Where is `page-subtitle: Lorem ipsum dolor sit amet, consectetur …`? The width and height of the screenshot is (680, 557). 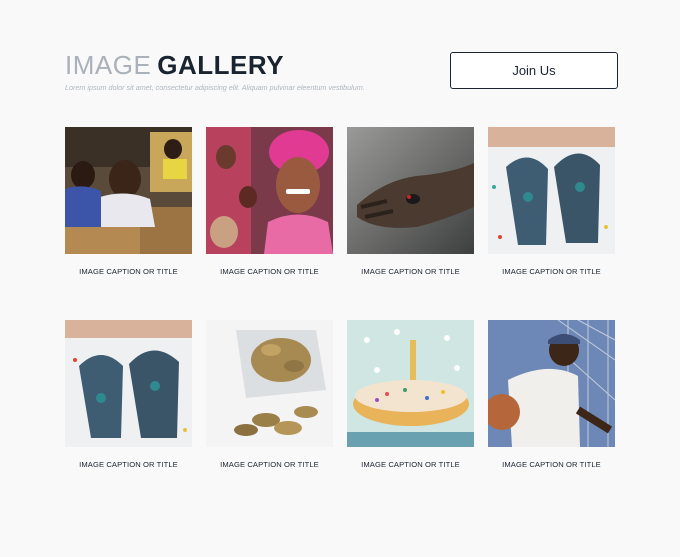
page-subtitle: Lorem ipsum dolor sit amet, consectetur … is located at coordinates (215, 87).